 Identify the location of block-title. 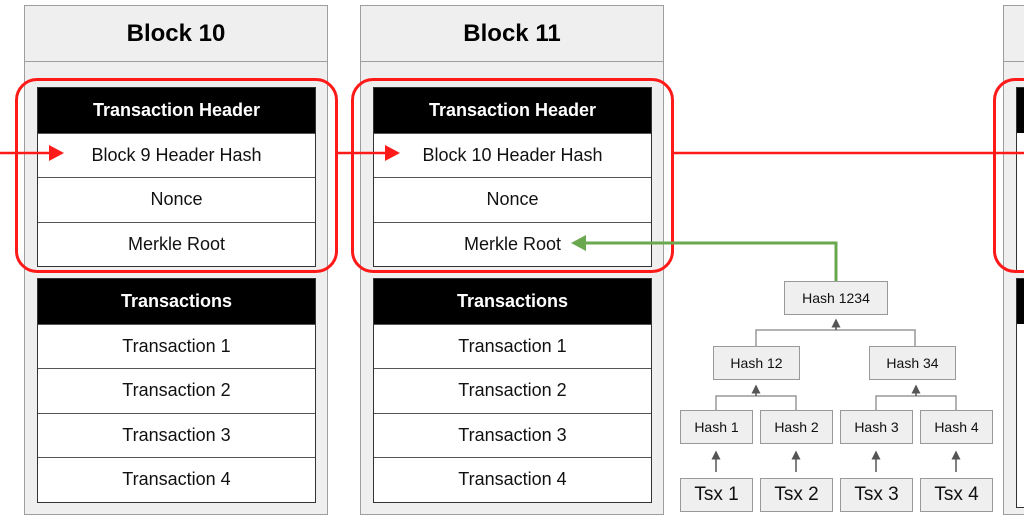
(1014, 34).